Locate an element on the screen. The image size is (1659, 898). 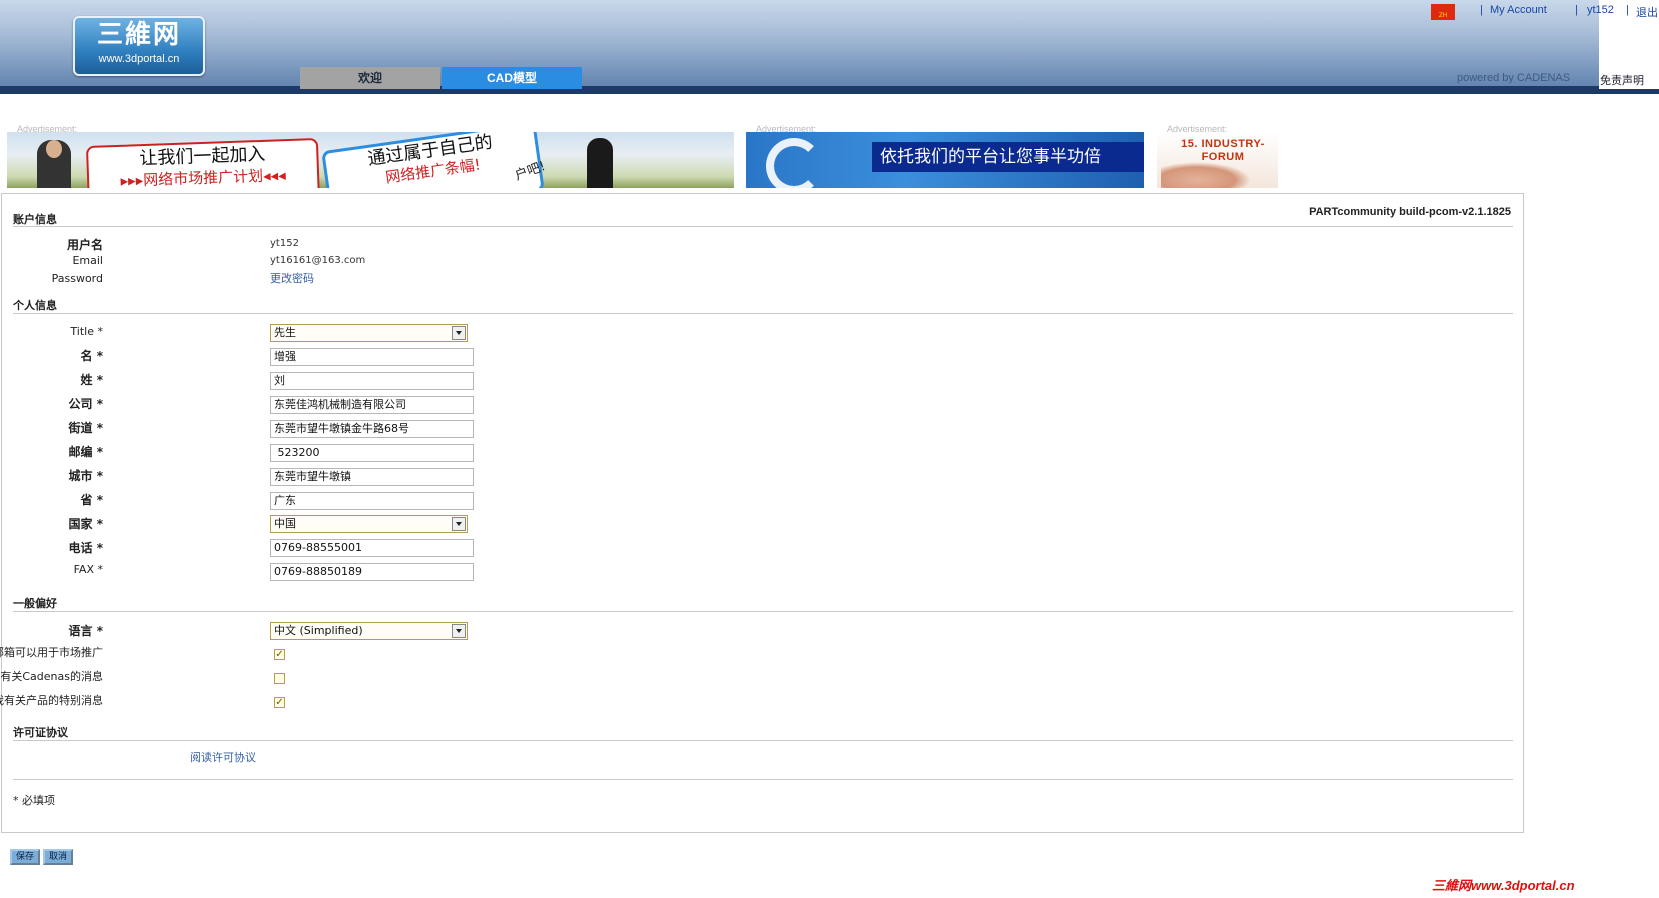
language-label: 语言 * is located at coordinates (85, 631).